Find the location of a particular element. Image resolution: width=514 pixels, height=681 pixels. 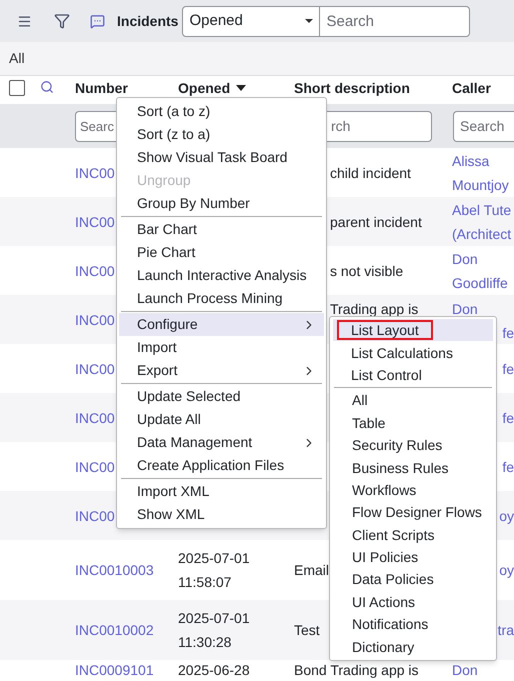

column-header: Caller is located at coordinates (471, 88).